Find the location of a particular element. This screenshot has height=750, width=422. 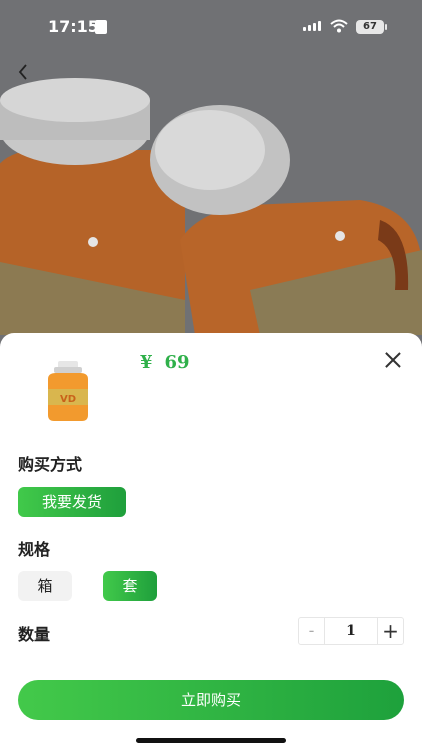

product-thumbnail: VD is located at coordinates (68, 391).